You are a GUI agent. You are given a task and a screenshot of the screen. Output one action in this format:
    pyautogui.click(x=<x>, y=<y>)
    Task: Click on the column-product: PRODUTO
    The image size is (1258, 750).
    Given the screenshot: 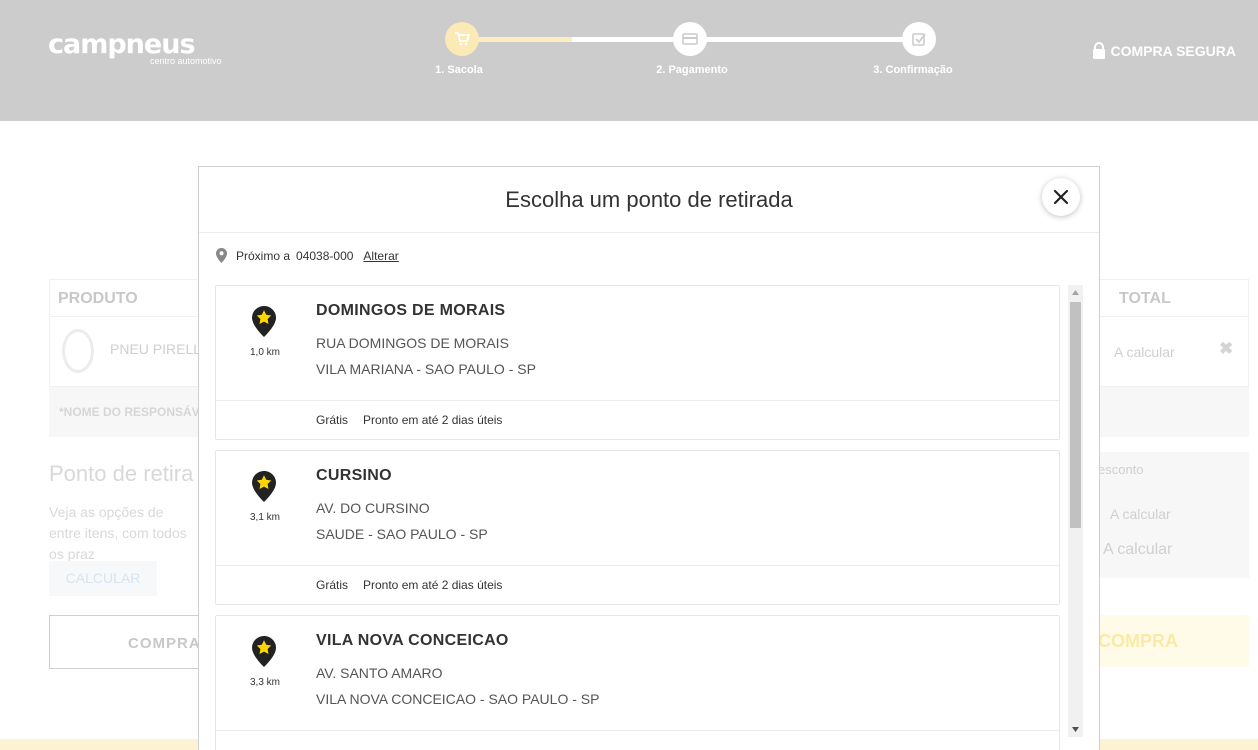 What is the action you would take?
    pyautogui.click(x=98, y=298)
    